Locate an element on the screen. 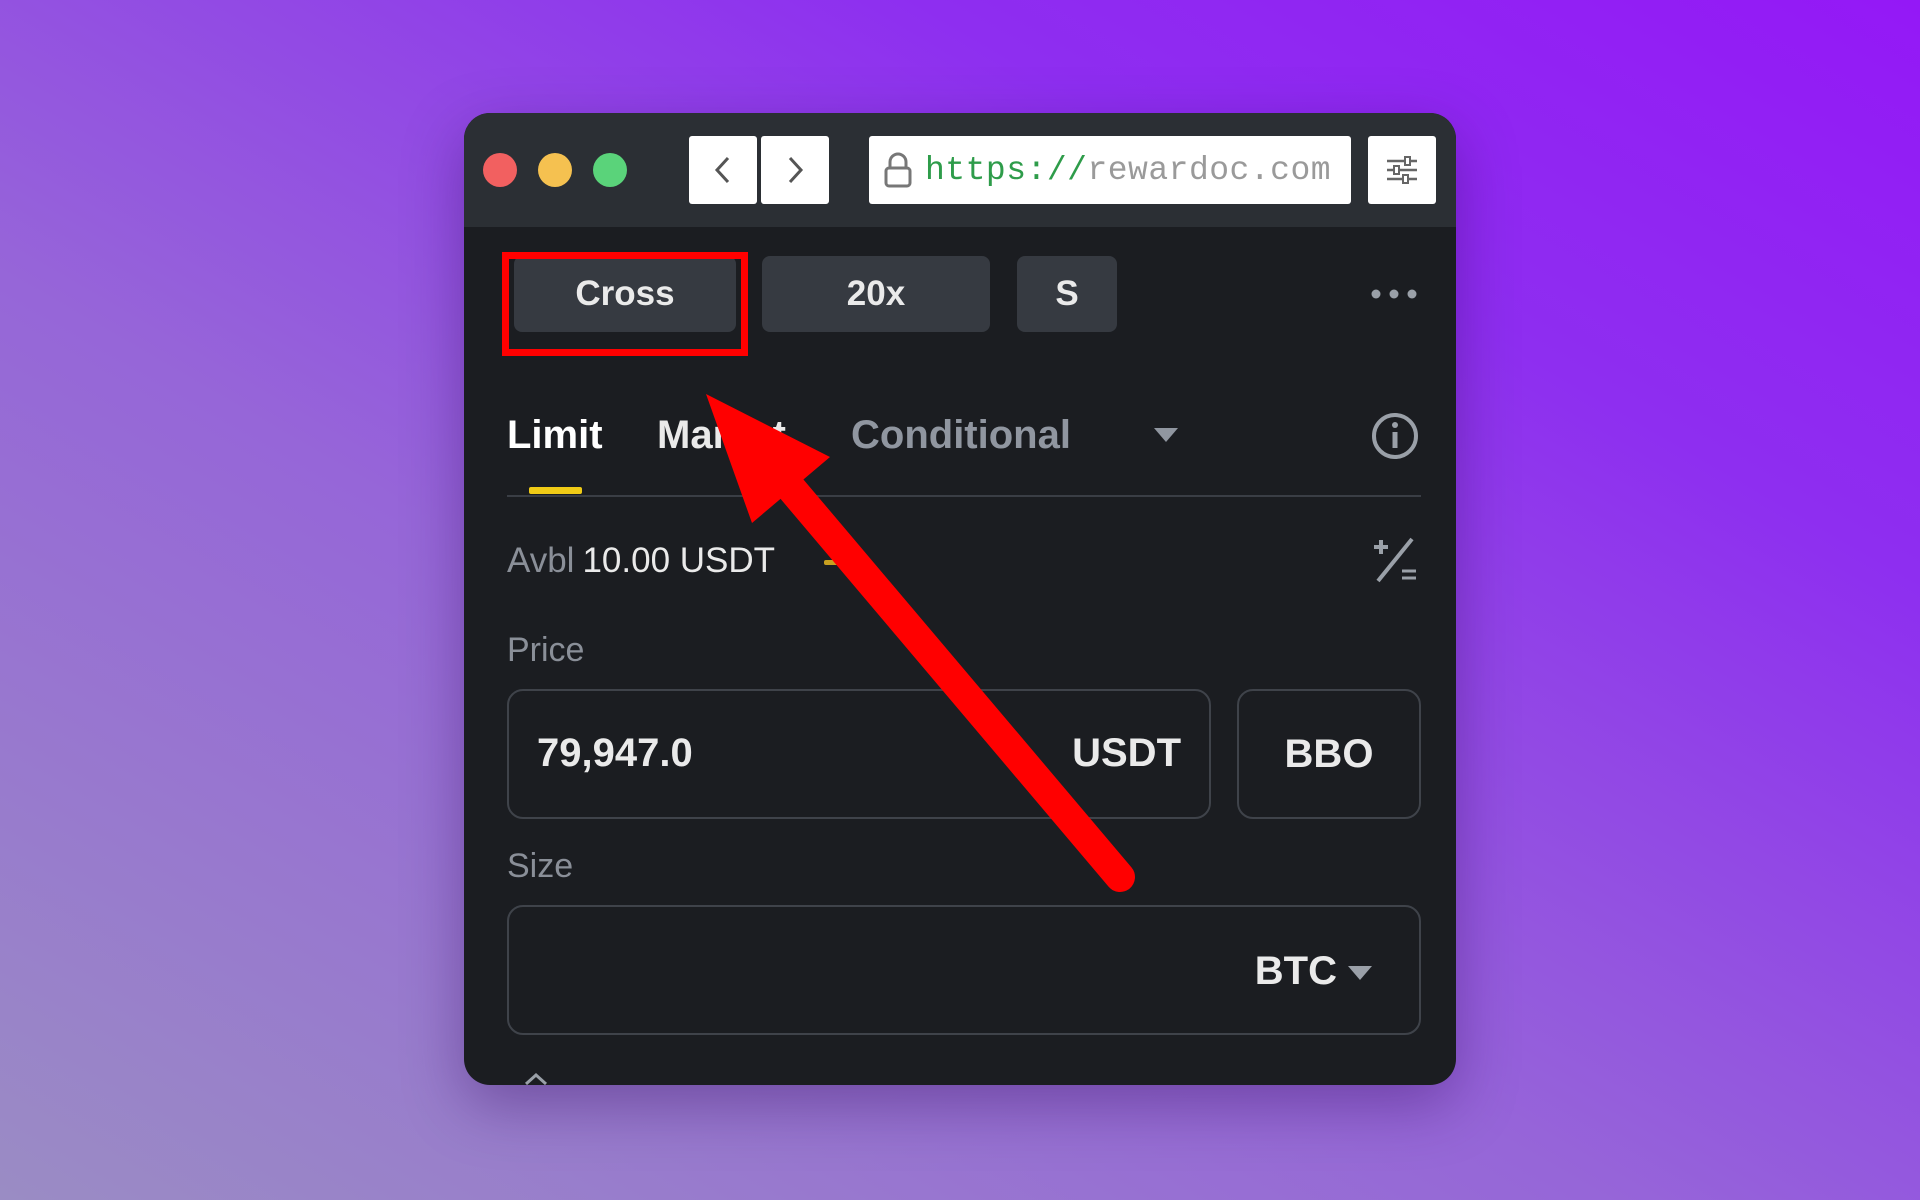 The image size is (1920, 1200). info-icon is located at coordinates (1395, 436).